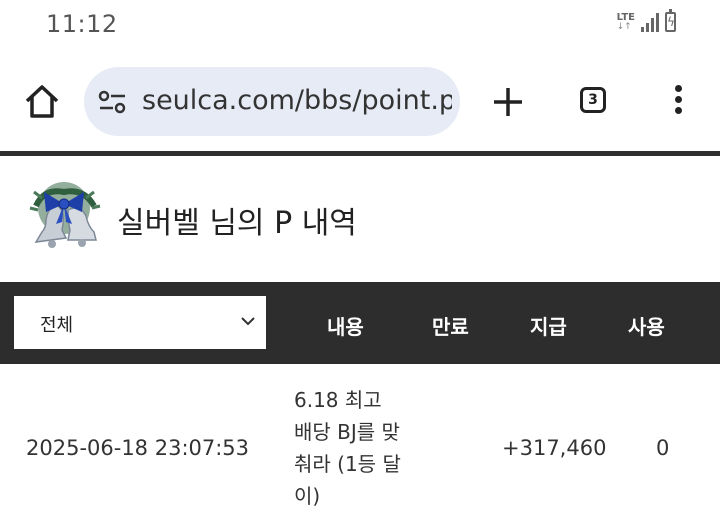  Describe the element at coordinates (663, 448) in the screenshot. I see `row-used: 0` at that location.